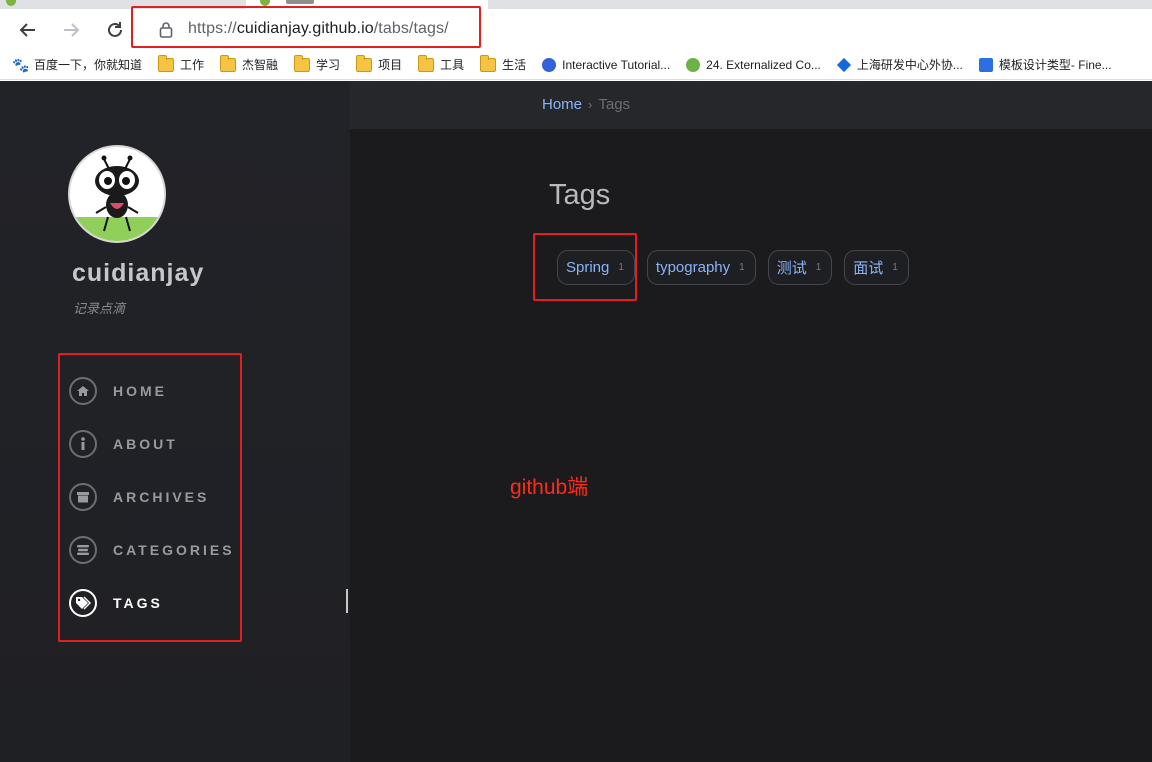 This screenshot has height=762, width=1152. Describe the element at coordinates (868, 268) in the screenshot. I see `tag-name: 面试` at that location.